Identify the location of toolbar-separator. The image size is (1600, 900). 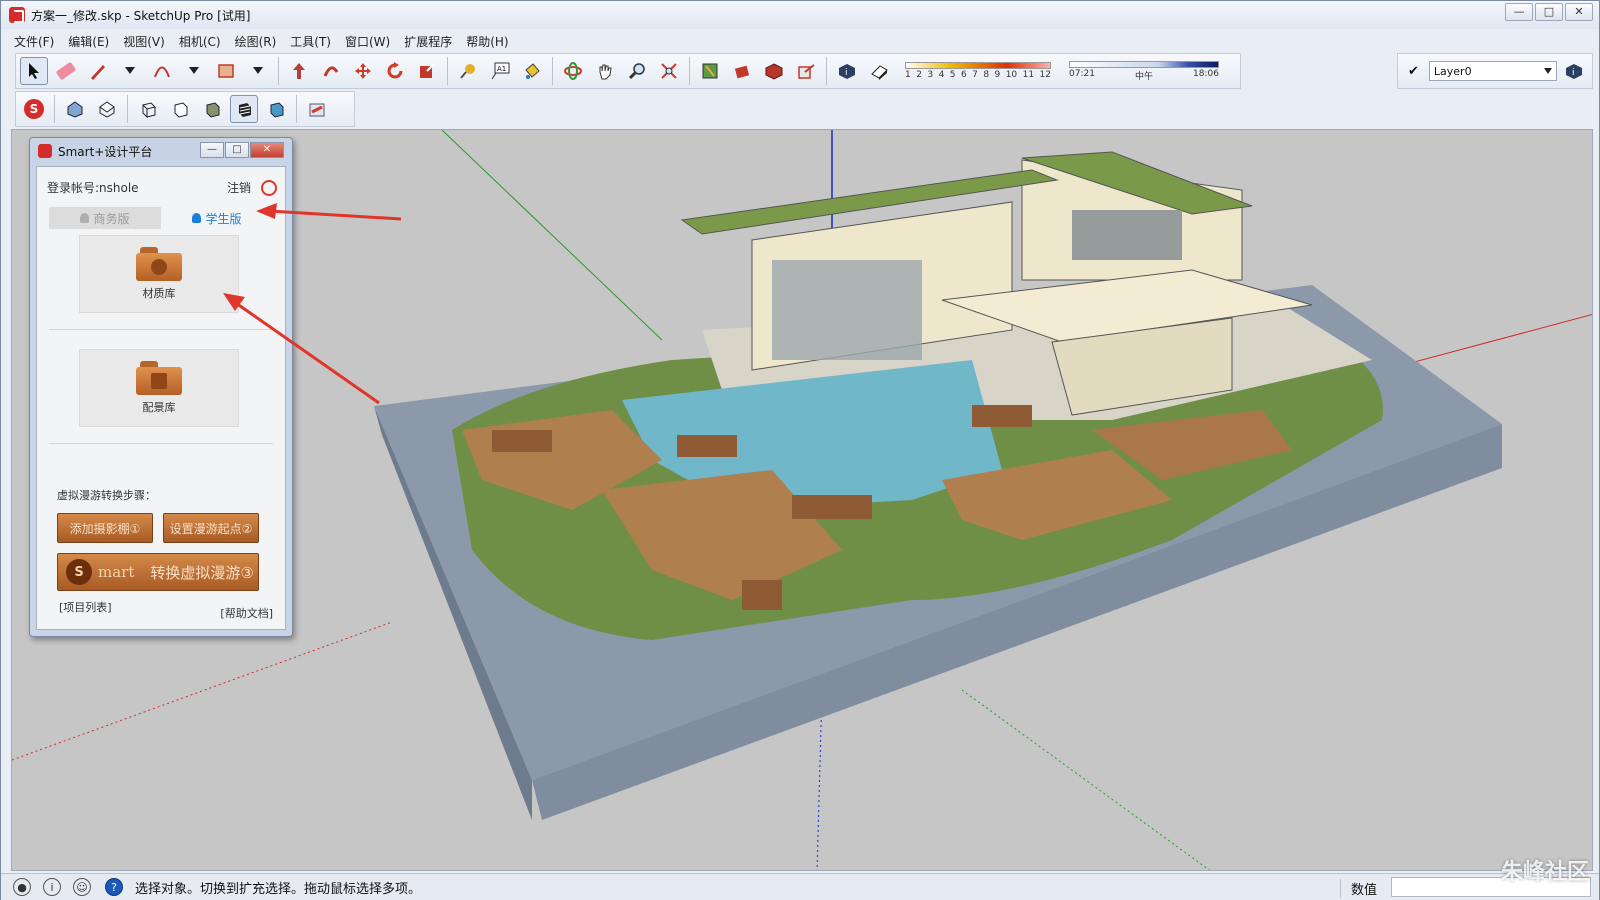
(689, 71).